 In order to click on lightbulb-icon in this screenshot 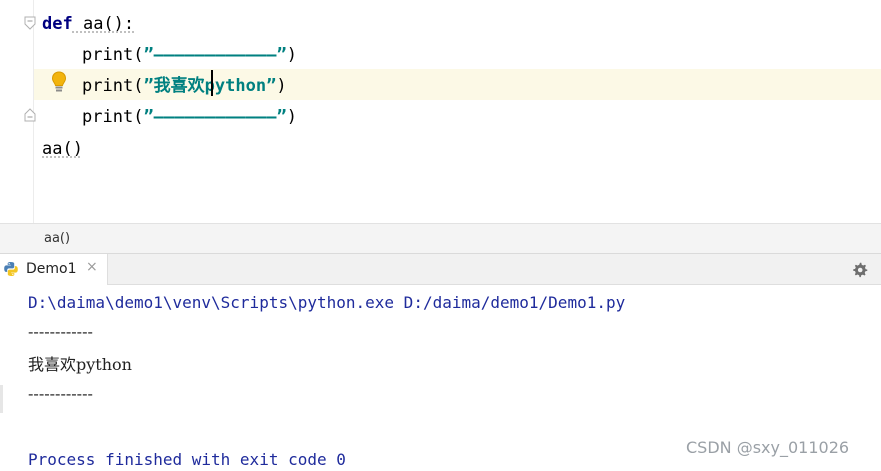, I will do `click(59, 82)`.